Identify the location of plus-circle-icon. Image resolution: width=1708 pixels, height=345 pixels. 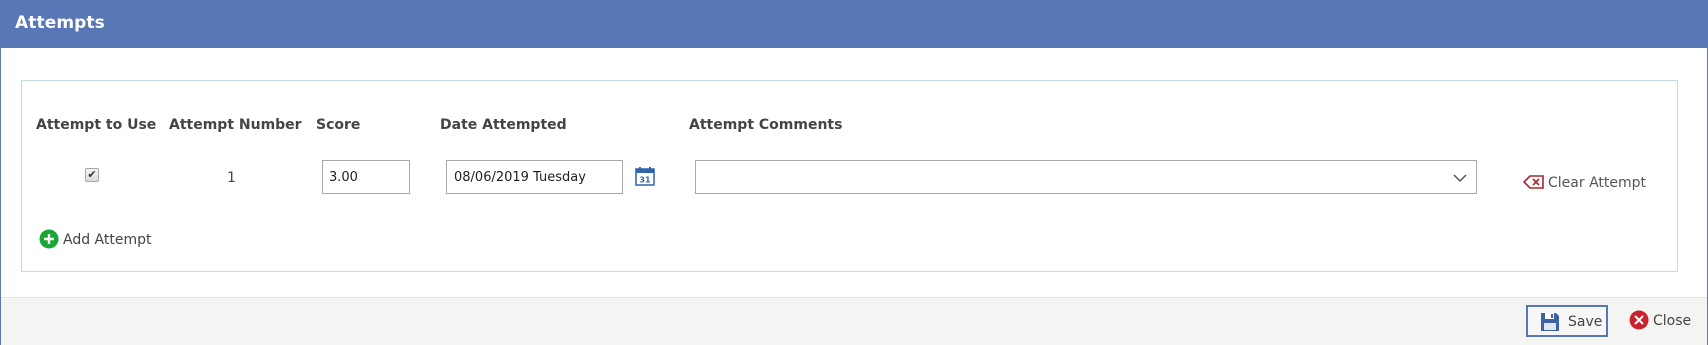
(49, 239).